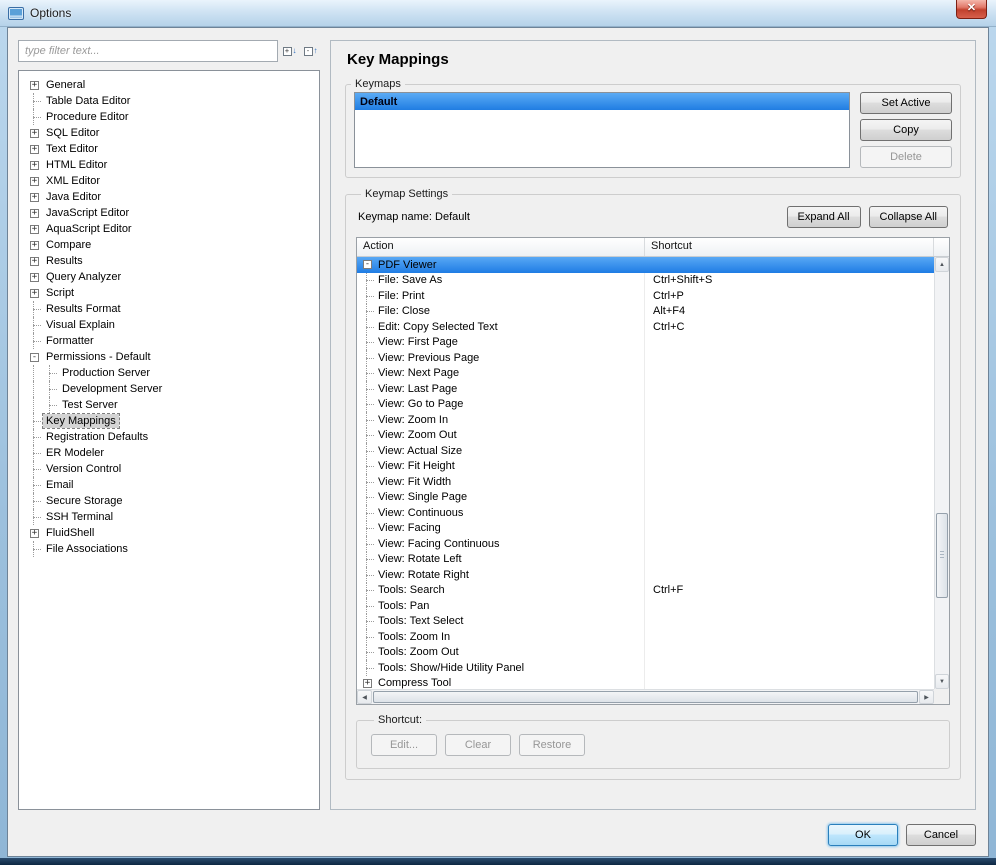  Describe the element at coordinates (173, 245) in the screenshot. I see `tree-item-compare: + Compare` at that location.